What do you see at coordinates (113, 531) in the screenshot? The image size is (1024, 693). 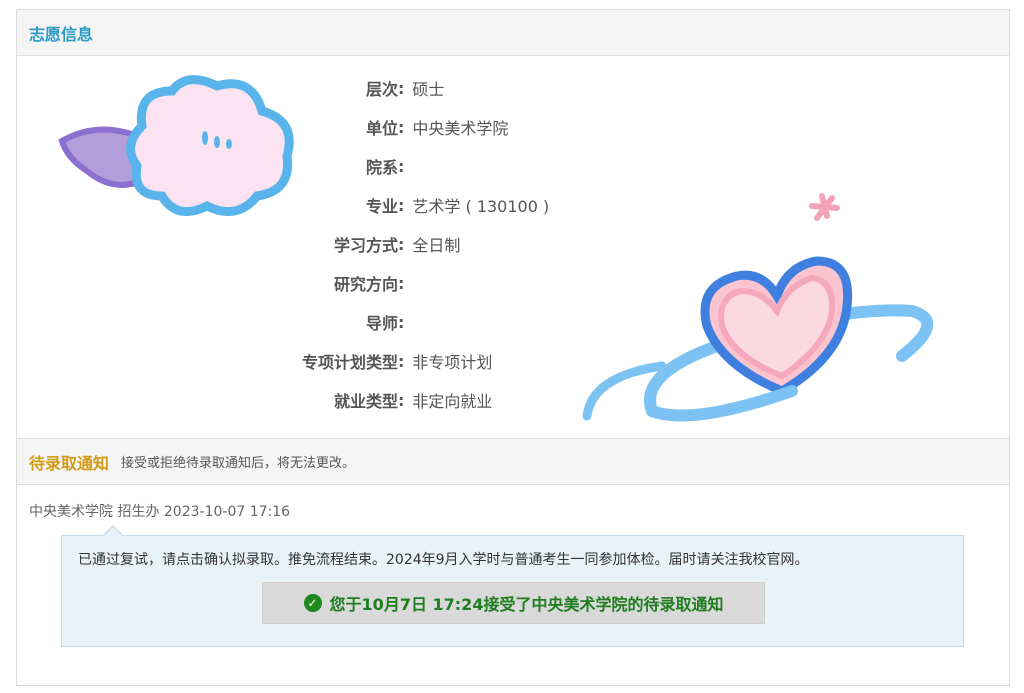 I see `message-pointer-fill` at bounding box center [113, 531].